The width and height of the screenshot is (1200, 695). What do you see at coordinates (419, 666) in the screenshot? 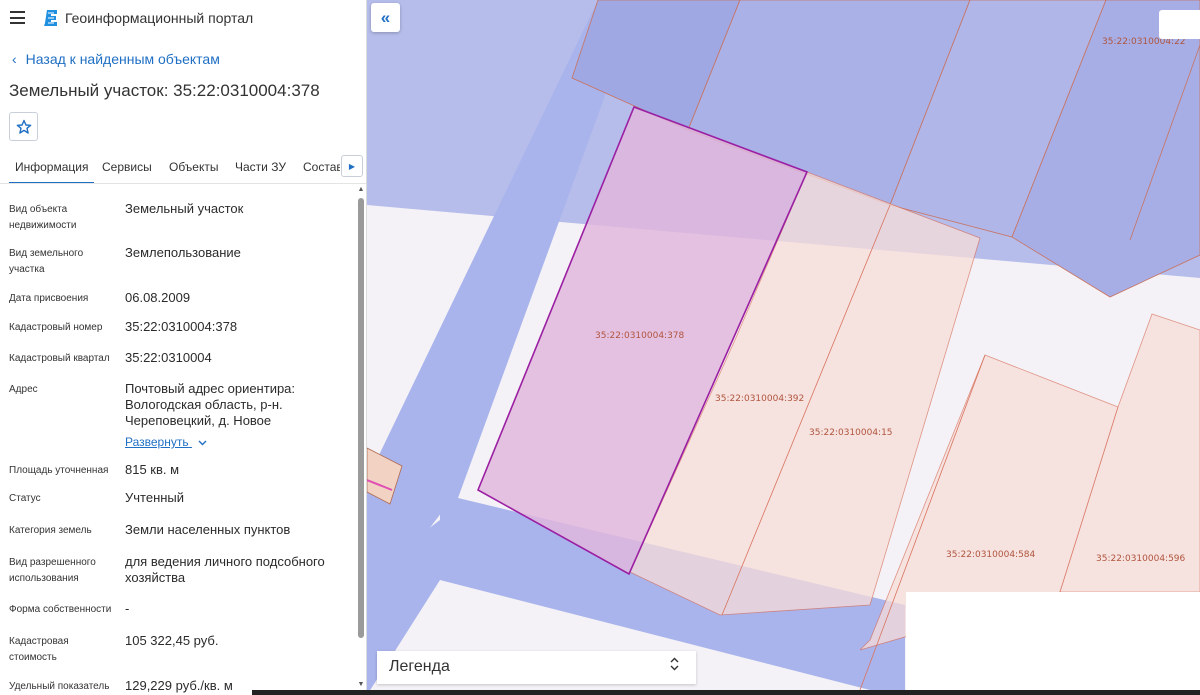
I see `legend-title: Легенда` at bounding box center [419, 666].